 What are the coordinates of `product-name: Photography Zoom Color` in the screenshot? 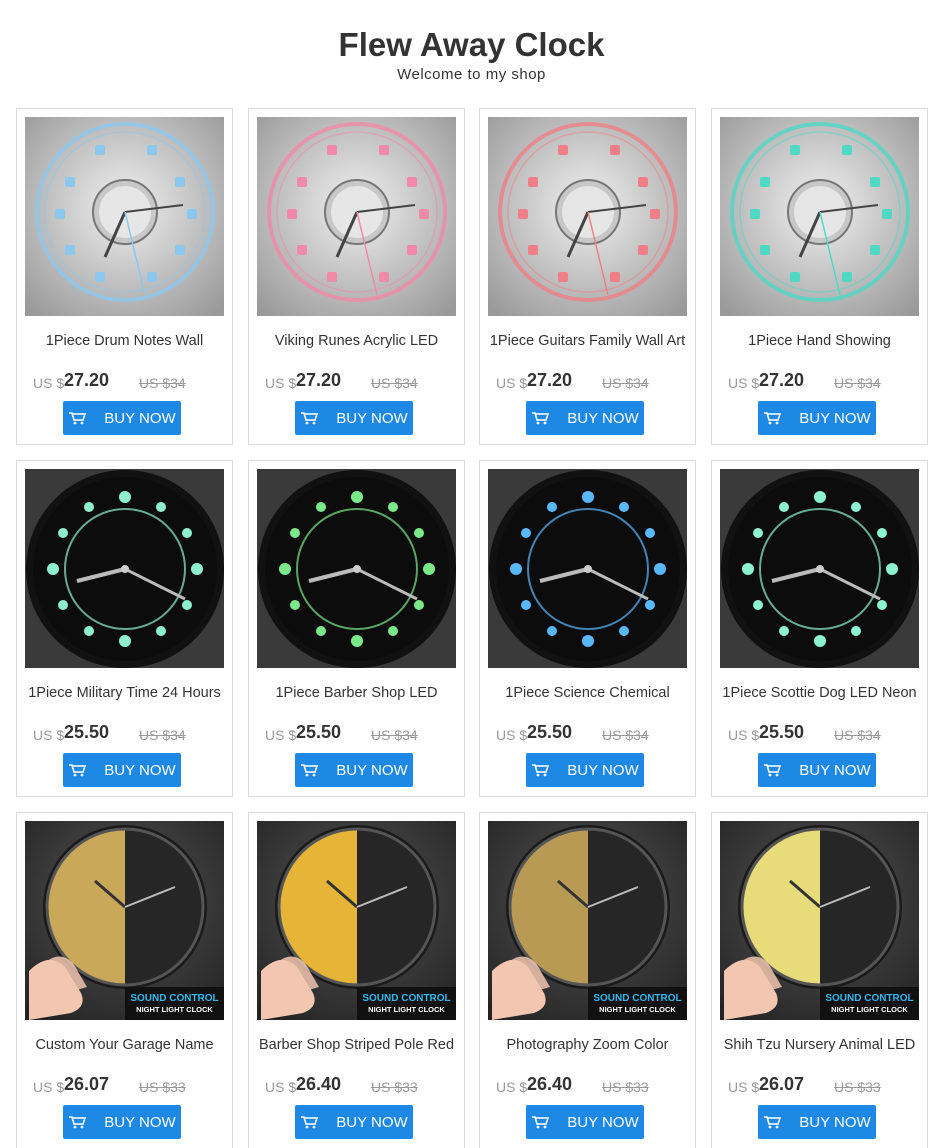 It's located at (587, 1045).